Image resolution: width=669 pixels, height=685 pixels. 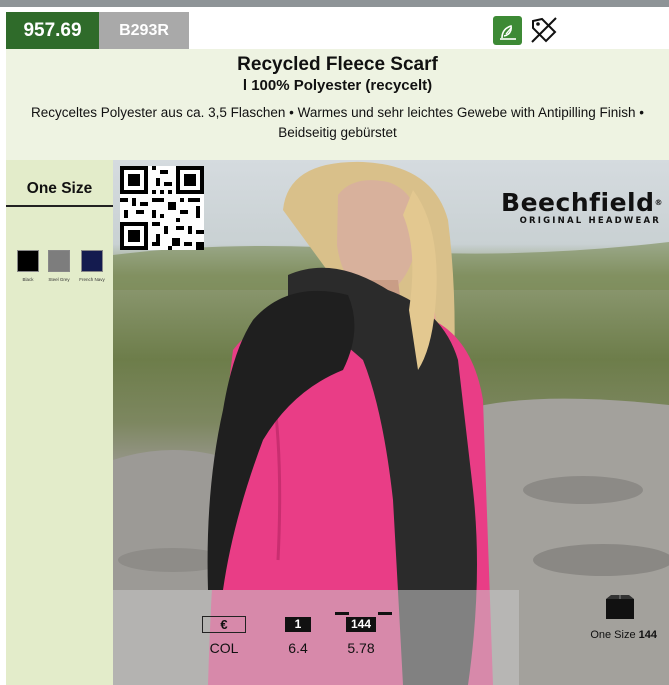 What do you see at coordinates (162, 208) in the screenshot?
I see `qr-code` at bounding box center [162, 208].